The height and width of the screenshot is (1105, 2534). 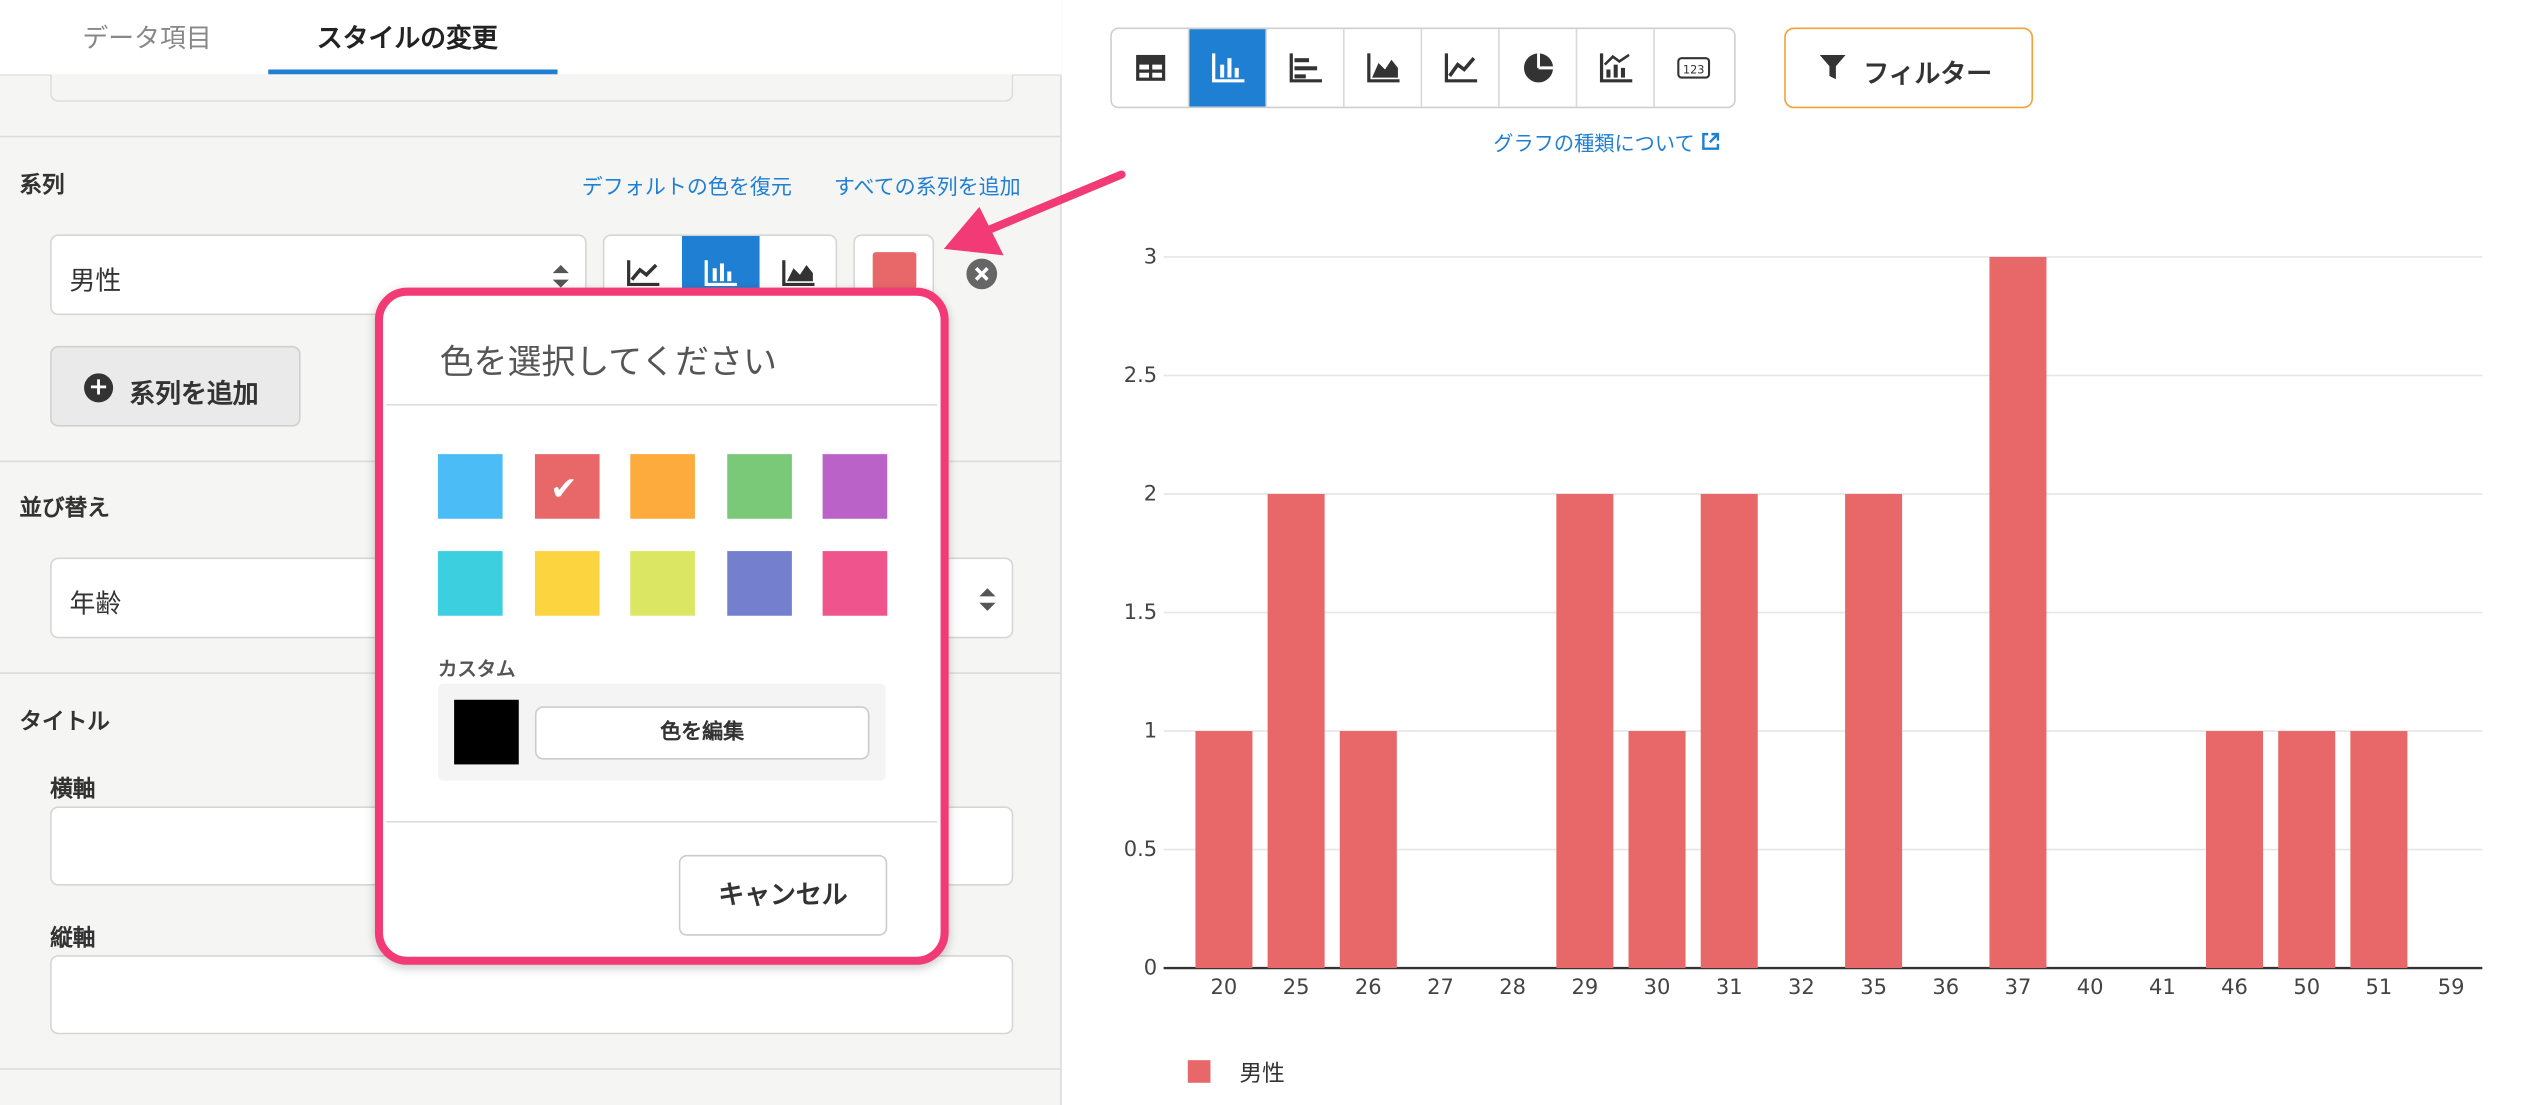 I want to click on sort-select-value: 年齢, so click(x=95, y=603).